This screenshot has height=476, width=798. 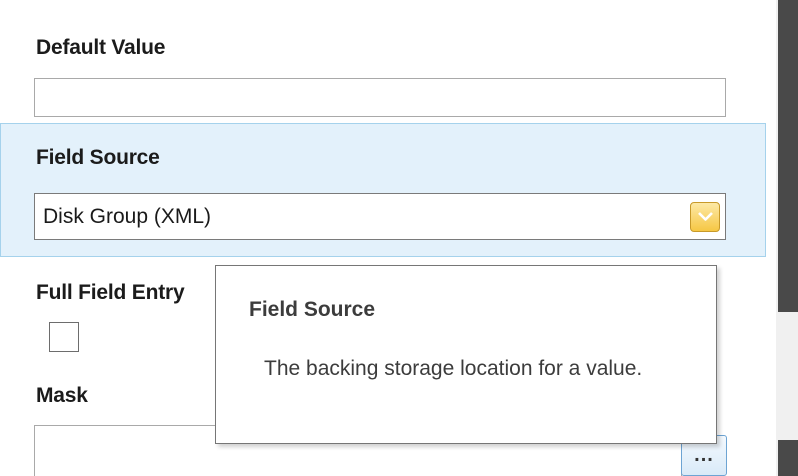 I want to click on dropdown-button, so click(x=705, y=217).